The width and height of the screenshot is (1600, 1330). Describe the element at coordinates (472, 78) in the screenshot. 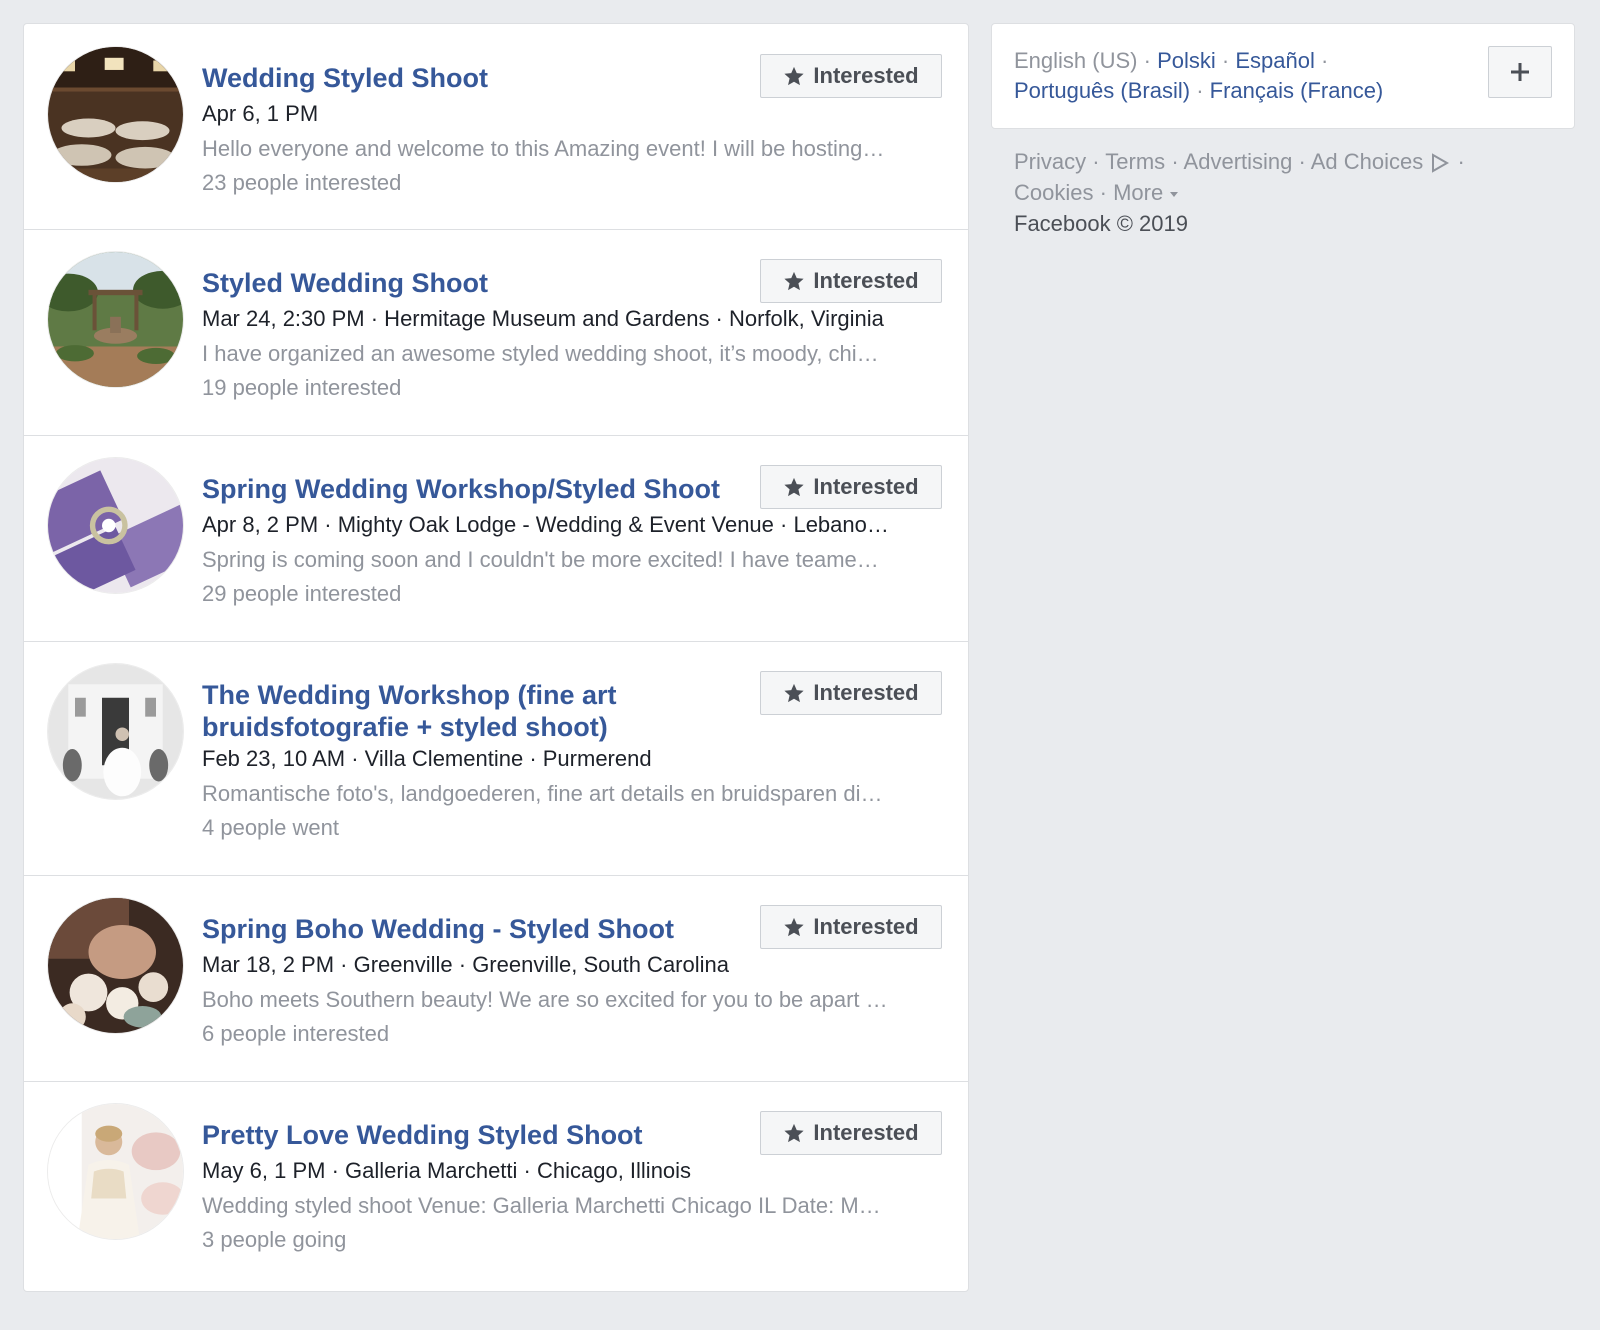

I see `event-title: Wedding Styled Shoot` at that location.